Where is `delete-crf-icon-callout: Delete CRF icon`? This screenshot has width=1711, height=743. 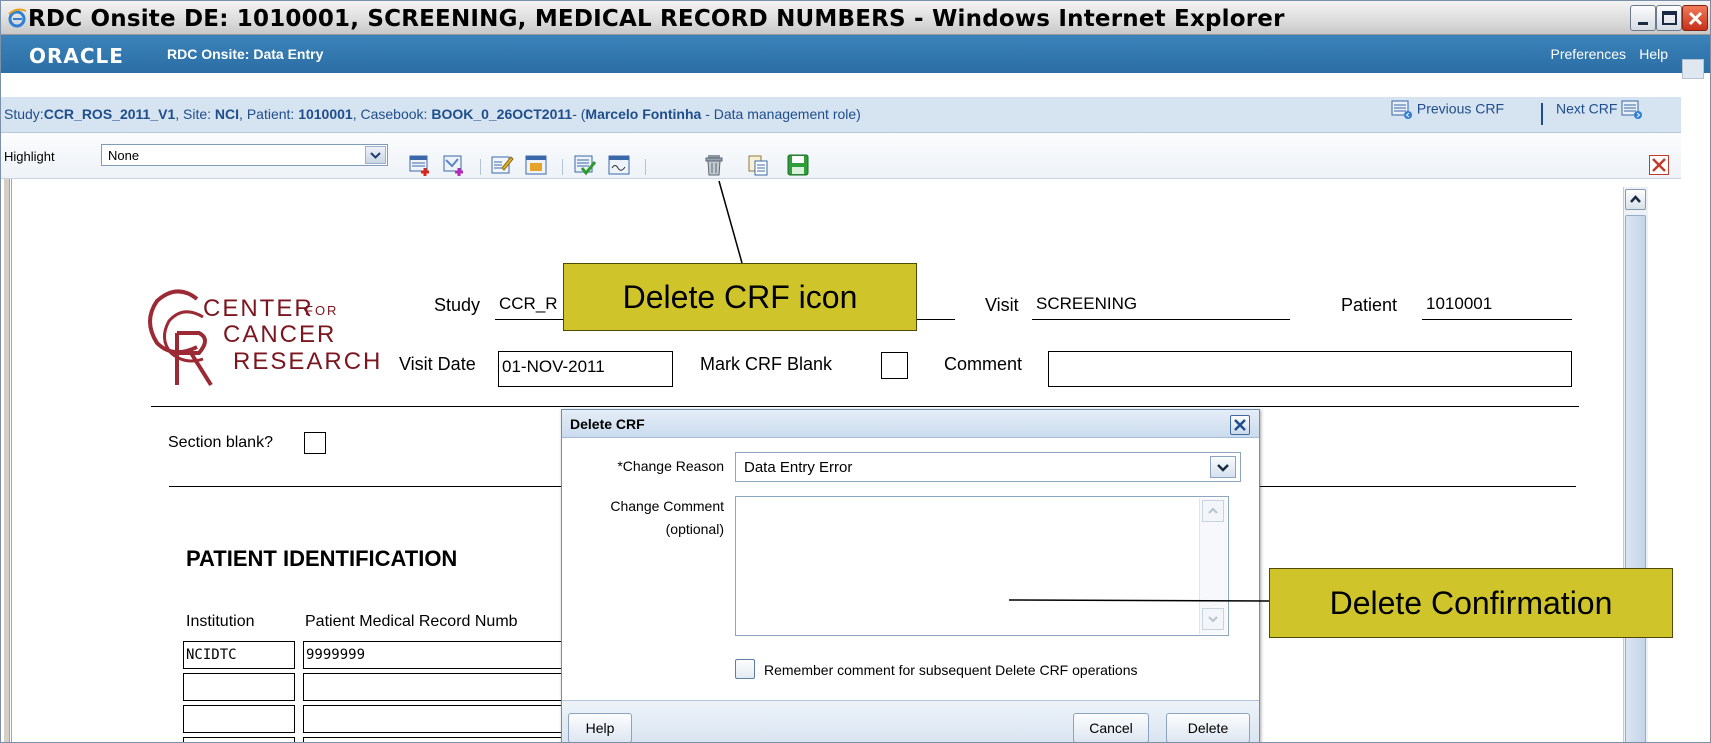 delete-crf-icon-callout: Delete CRF icon is located at coordinates (740, 297).